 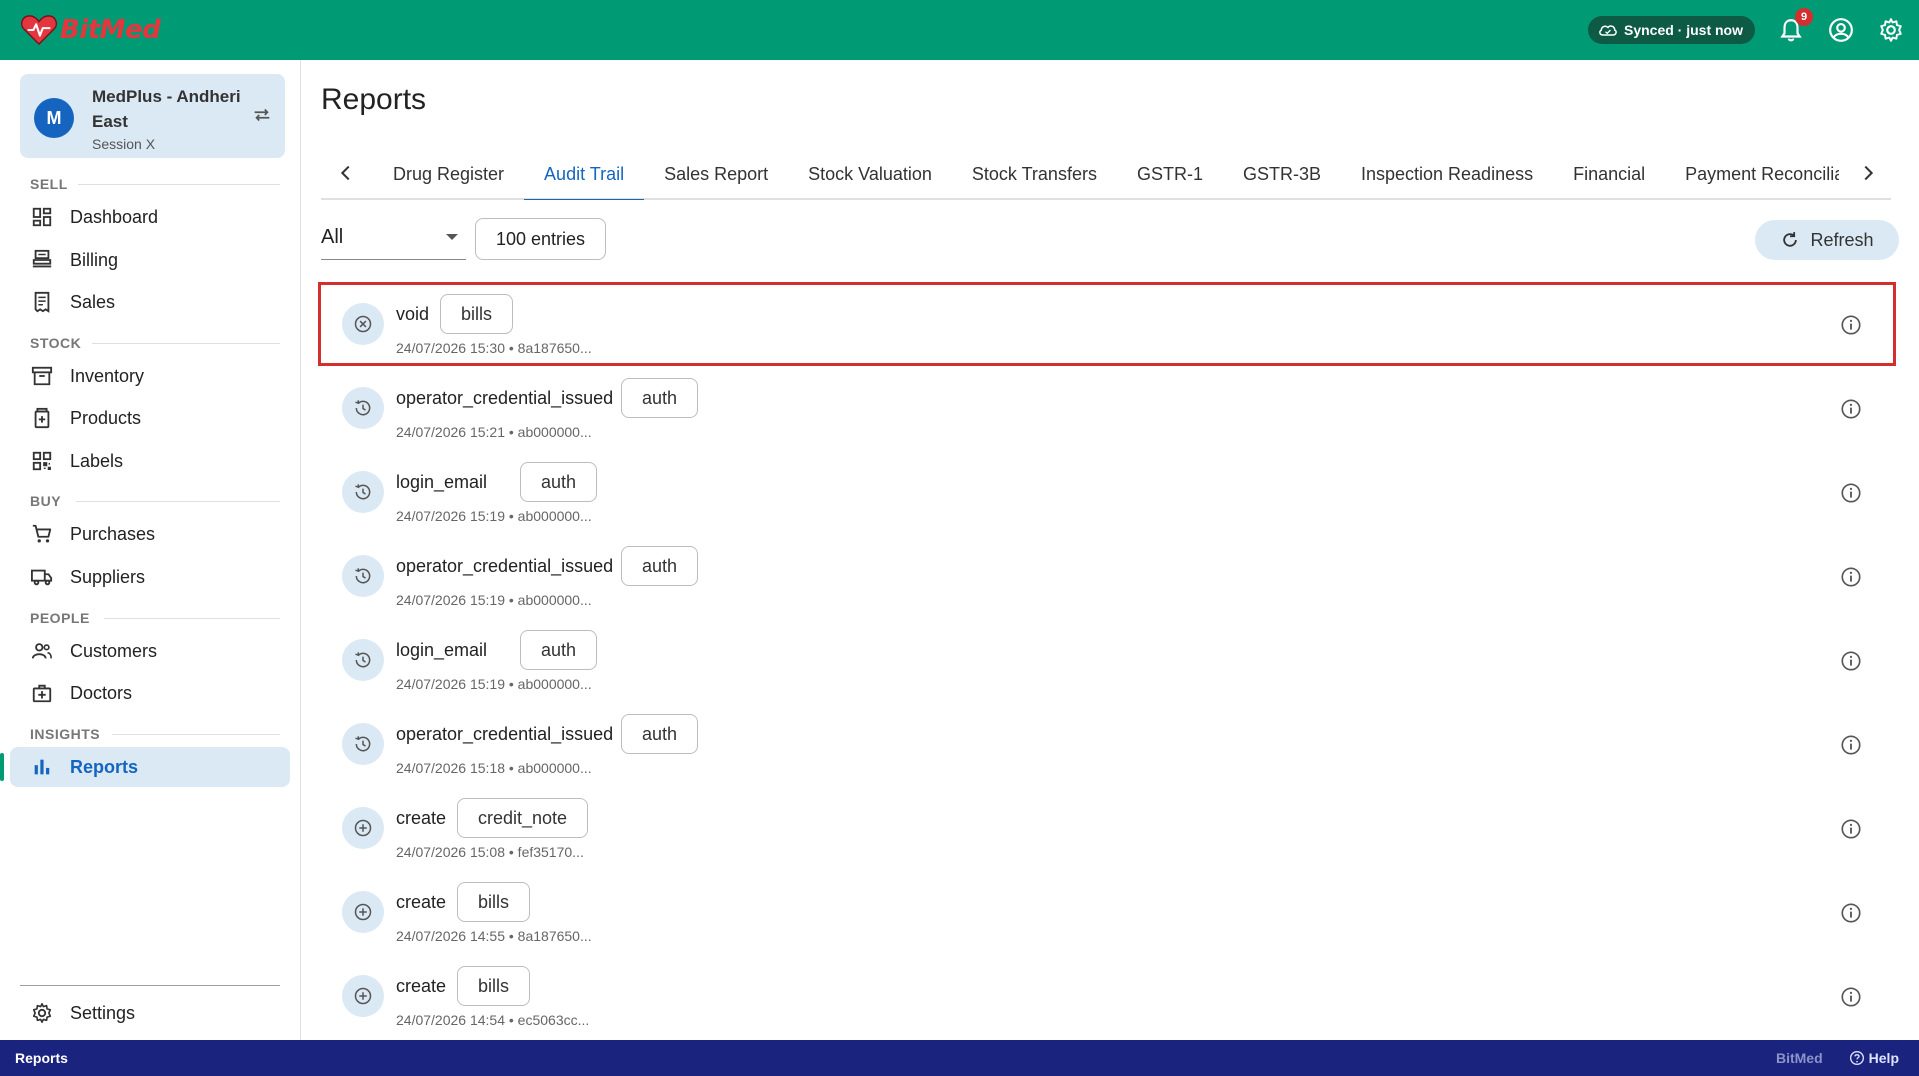 I want to click on add-circle-icon, so click(x=363, y=996).